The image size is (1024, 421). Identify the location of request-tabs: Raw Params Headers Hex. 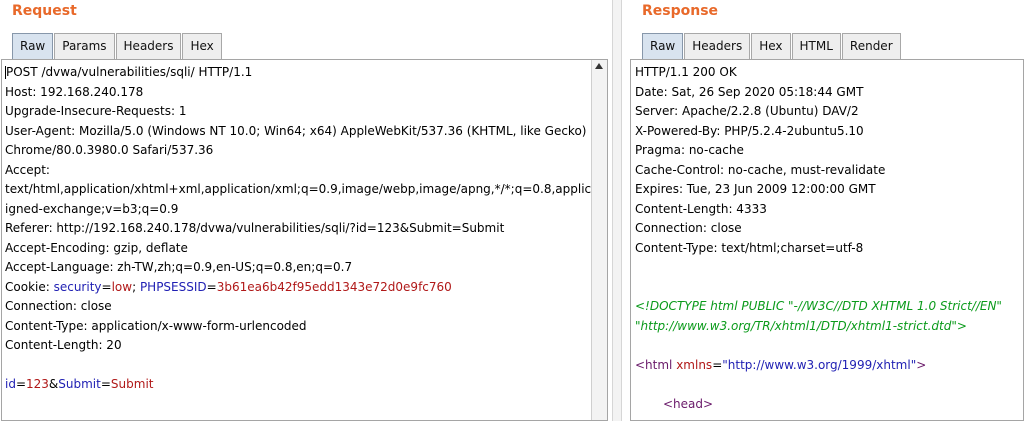
(117, 46).